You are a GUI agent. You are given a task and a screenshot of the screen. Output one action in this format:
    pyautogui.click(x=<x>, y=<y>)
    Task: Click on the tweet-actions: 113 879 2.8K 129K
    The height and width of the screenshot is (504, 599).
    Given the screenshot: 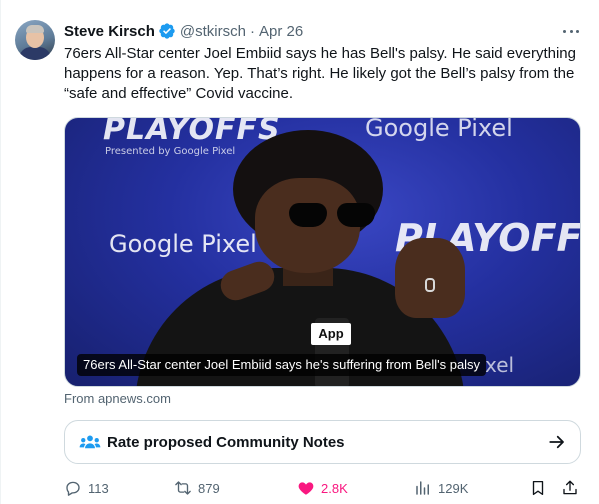 What is the action you would take?
    pyautogui.click(x=324, y=488)
    